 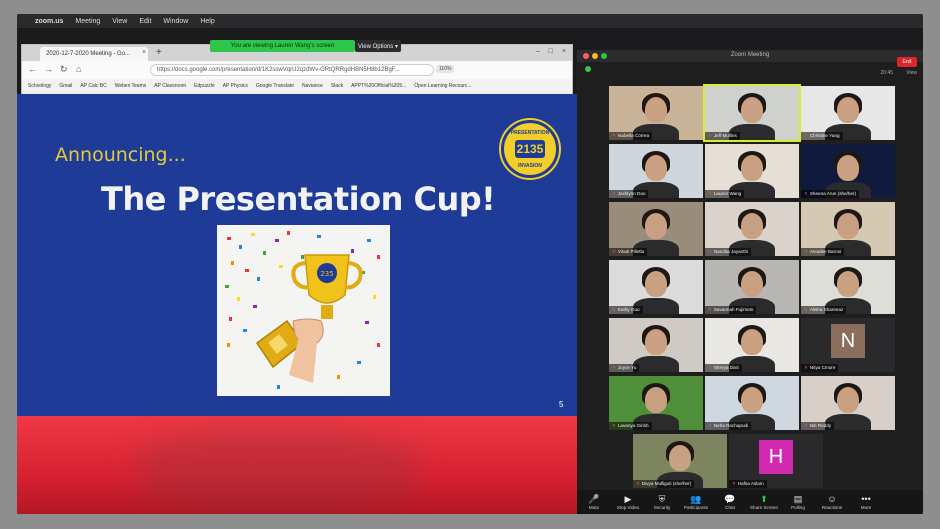 What do you see at coordinates (848, 229) in the screenshot?
I see `participant-tile: ✕ Annalee Barosi` at bounding box center [848, 229].